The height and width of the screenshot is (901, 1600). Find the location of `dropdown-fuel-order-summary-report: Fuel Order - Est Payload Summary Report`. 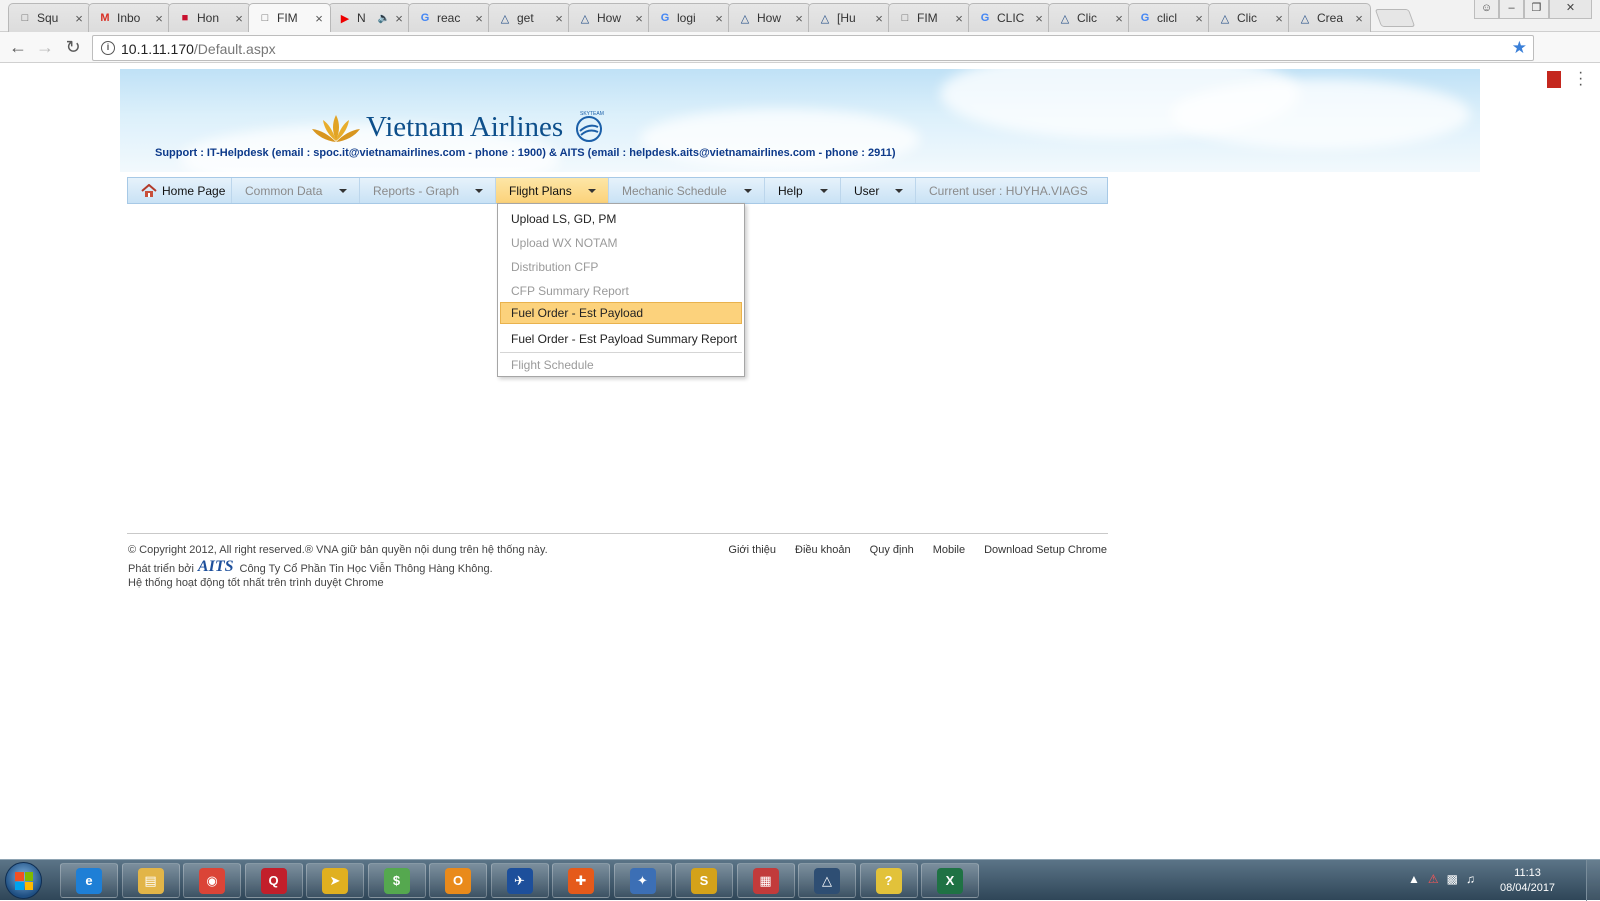

dropdown-fuel-order-summary-report: Fuel Order - Est Payload Summary Report is located at coordinates (621, 339).